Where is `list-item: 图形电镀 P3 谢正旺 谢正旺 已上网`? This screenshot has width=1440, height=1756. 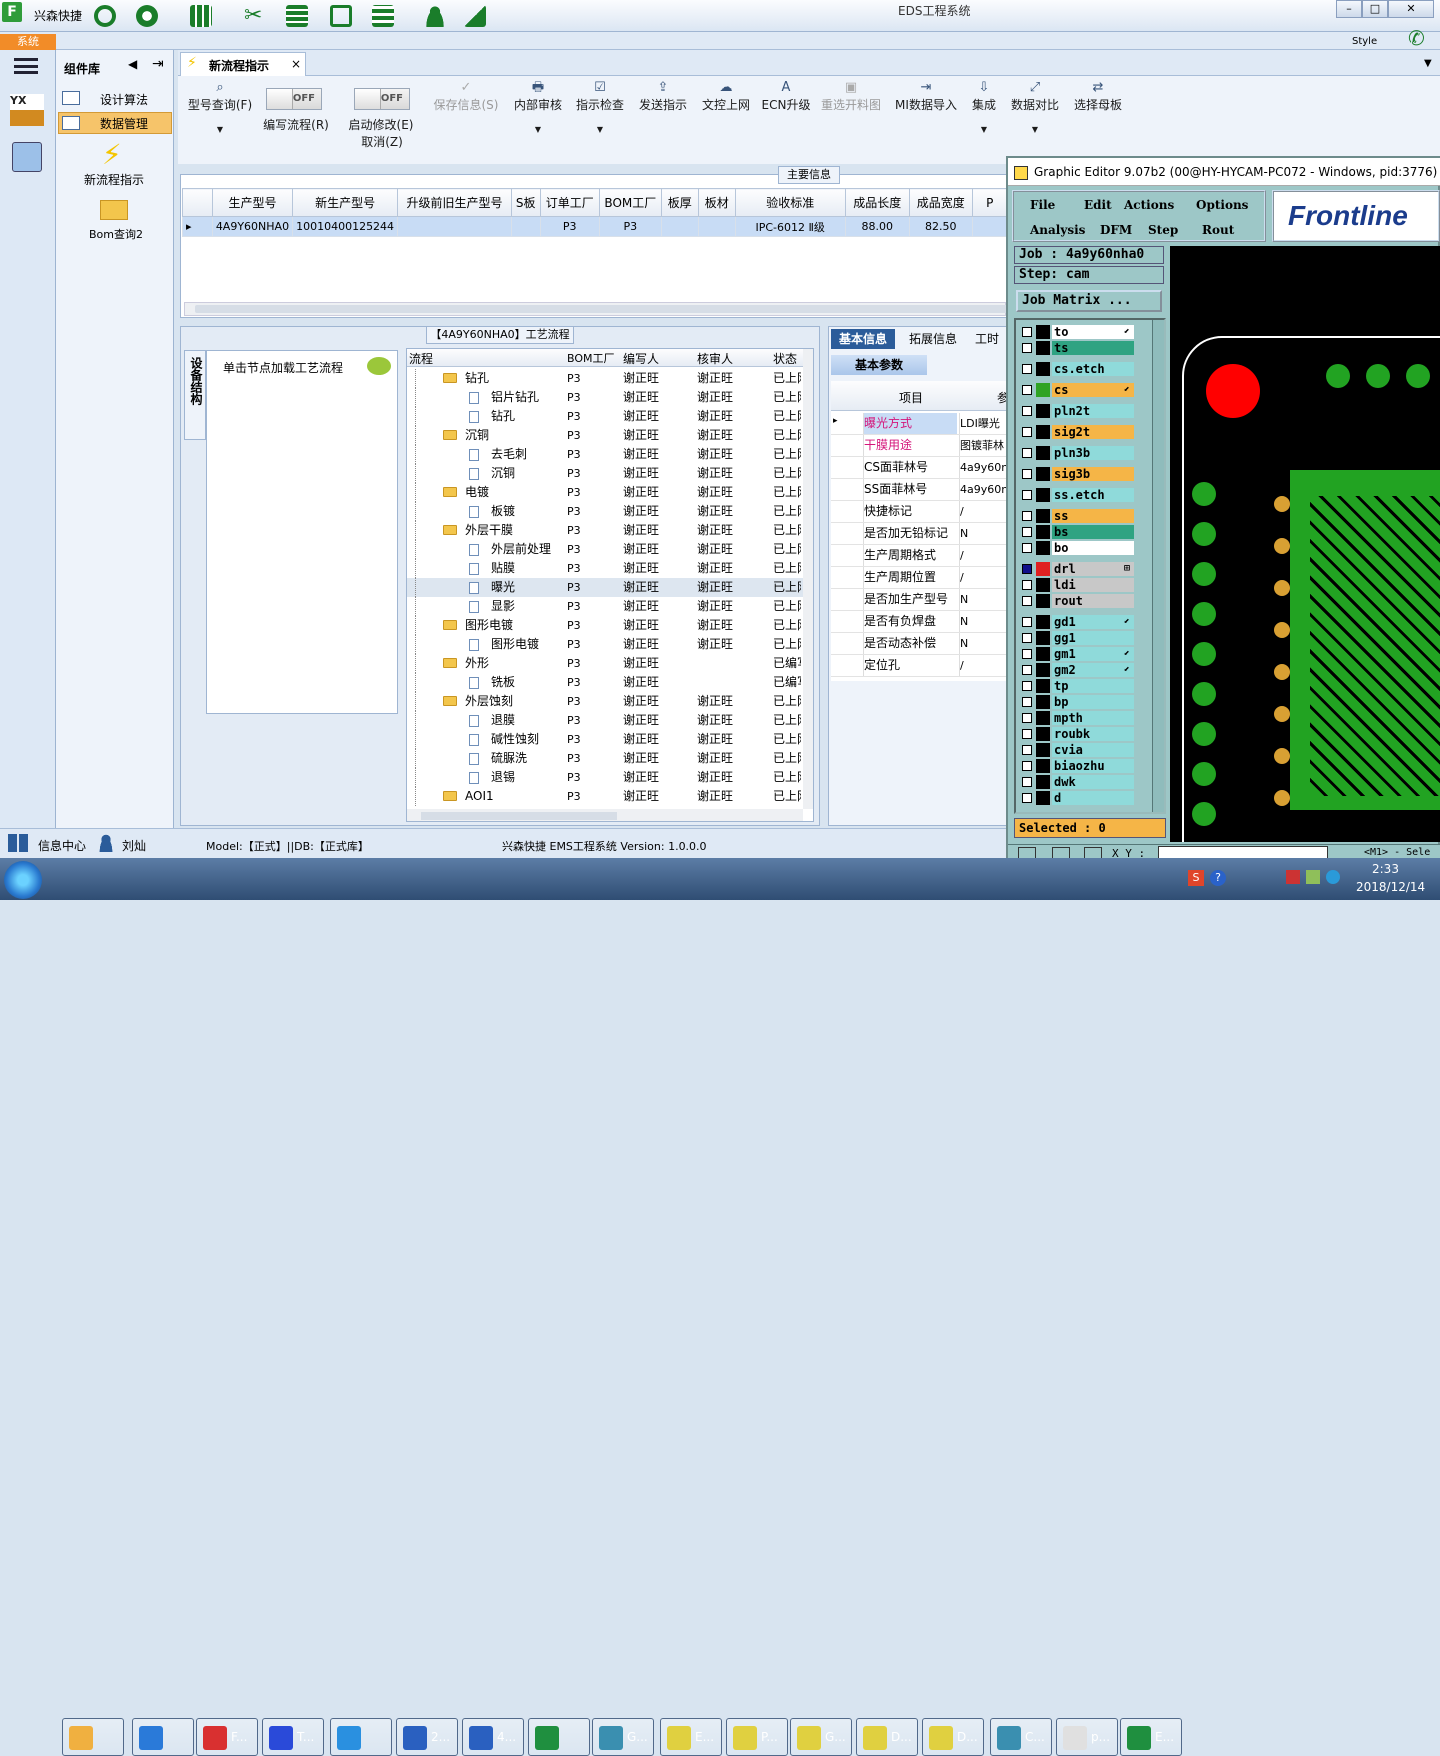 list-item: 图形电镀 P3 谢正旺 谢正旺 已上网 is located at coordinates (605, 625).